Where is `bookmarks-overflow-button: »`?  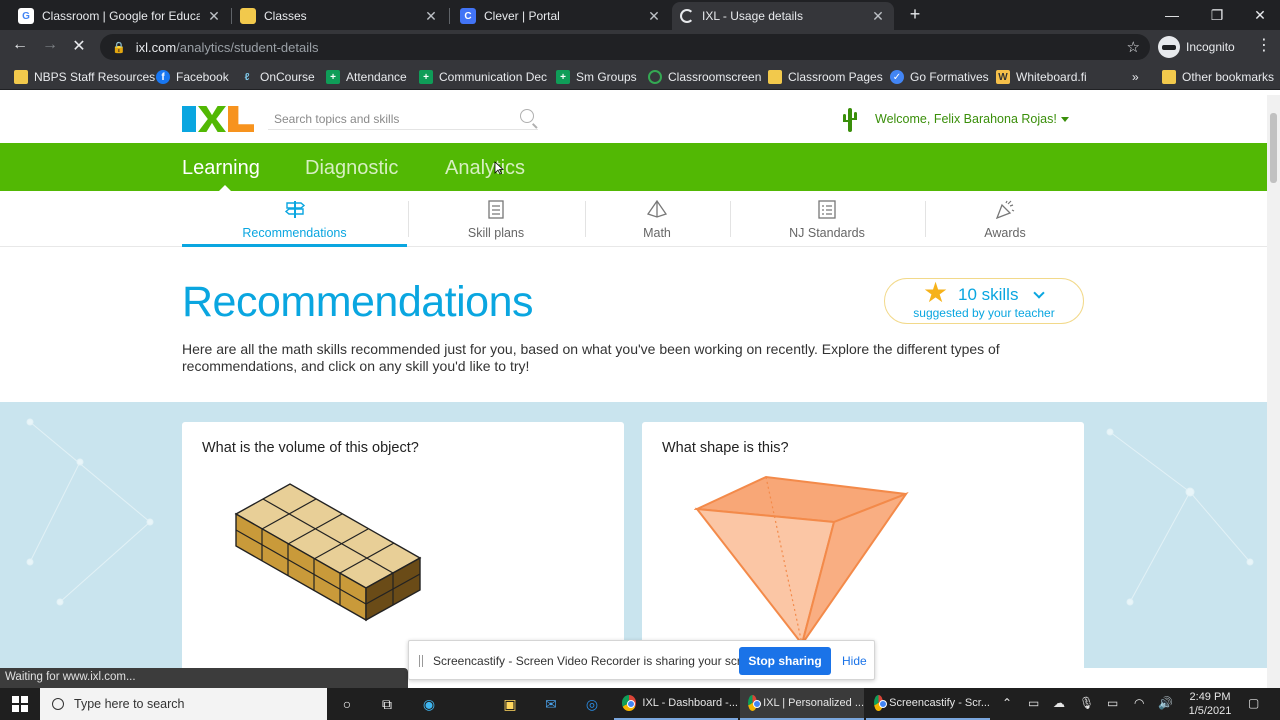
bookmarks-overflow-button: » is located at coordinates (1135, 77).